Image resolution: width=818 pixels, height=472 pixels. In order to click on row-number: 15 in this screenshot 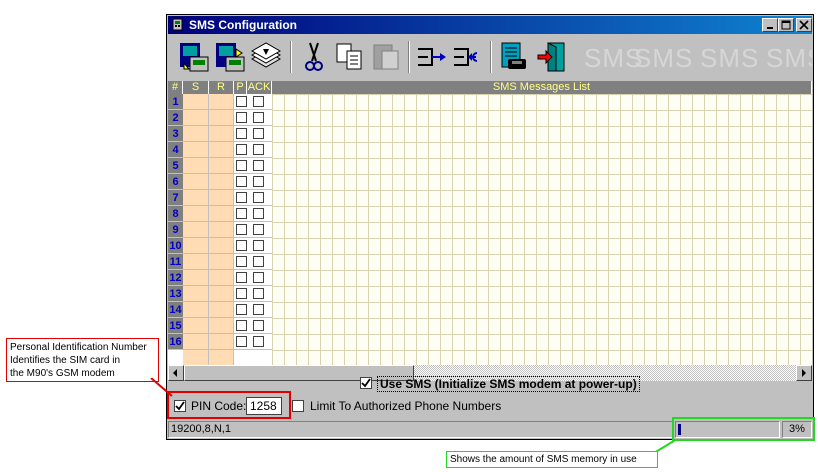, I will do `click(175, 326)`.